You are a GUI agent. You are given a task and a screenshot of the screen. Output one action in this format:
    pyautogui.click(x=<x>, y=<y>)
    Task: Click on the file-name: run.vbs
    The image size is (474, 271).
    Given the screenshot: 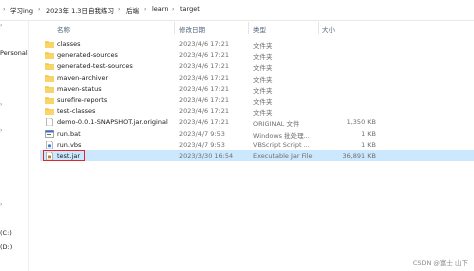 What is the action you would take?
    pyautogui.click(x=69, y=144)
    